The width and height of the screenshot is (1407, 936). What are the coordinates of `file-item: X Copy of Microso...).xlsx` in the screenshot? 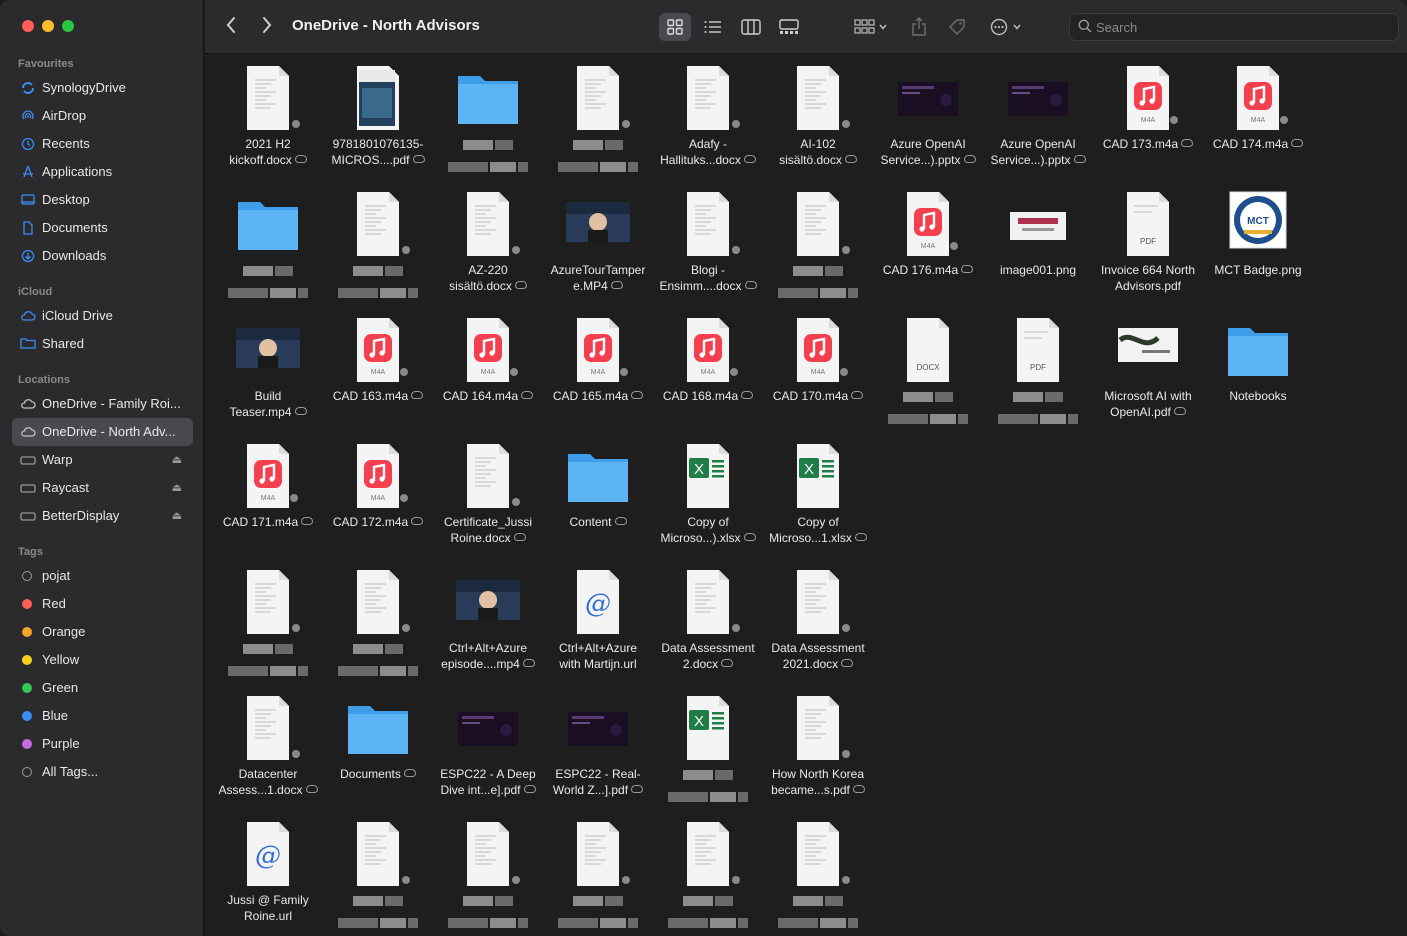 It's located at (708, 501).